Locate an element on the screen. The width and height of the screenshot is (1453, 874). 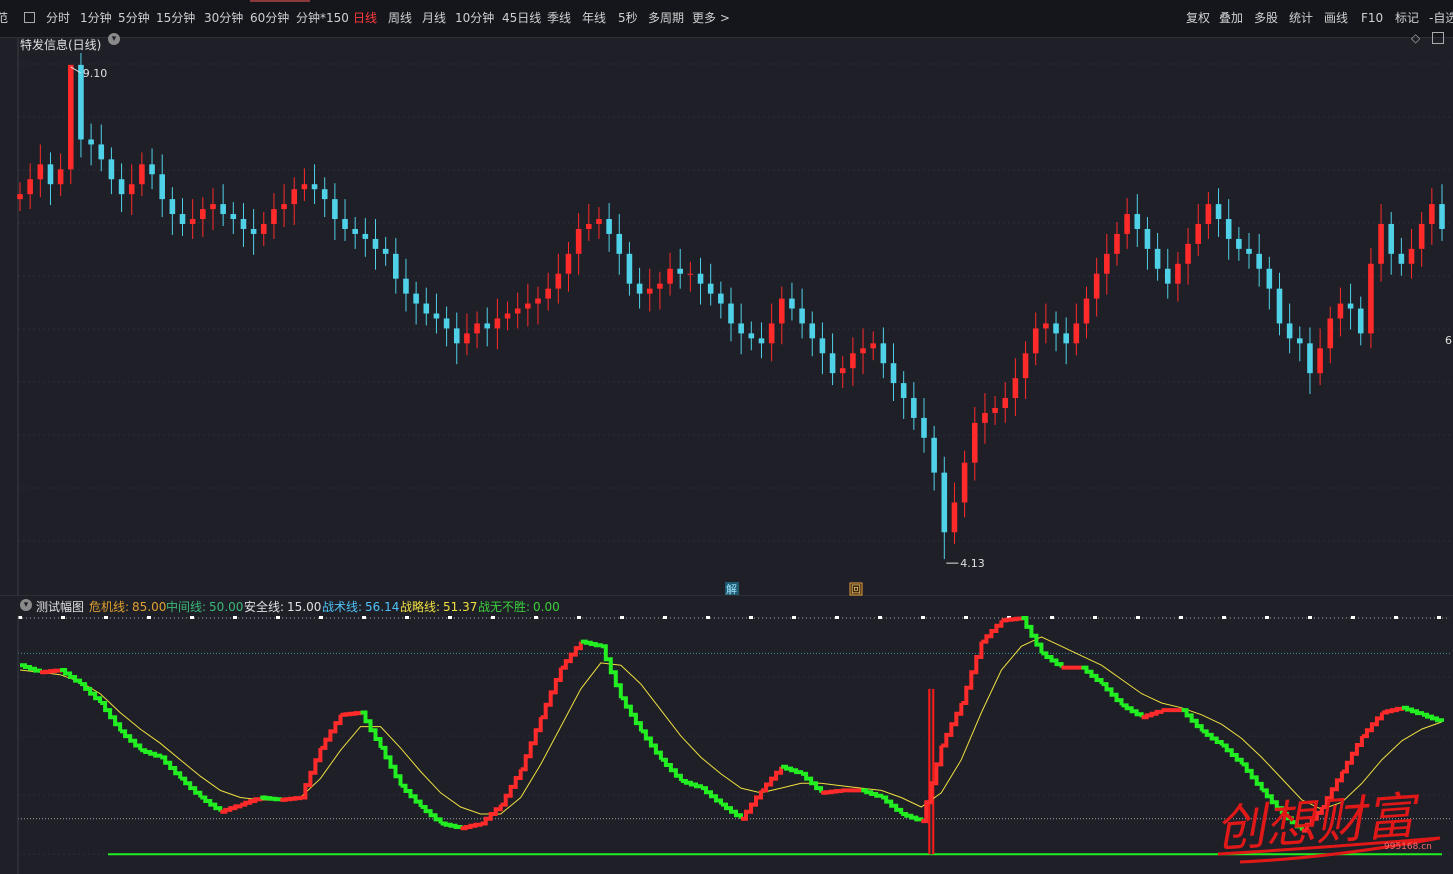
return-badge: 回 is located at coordinates (856, 589).